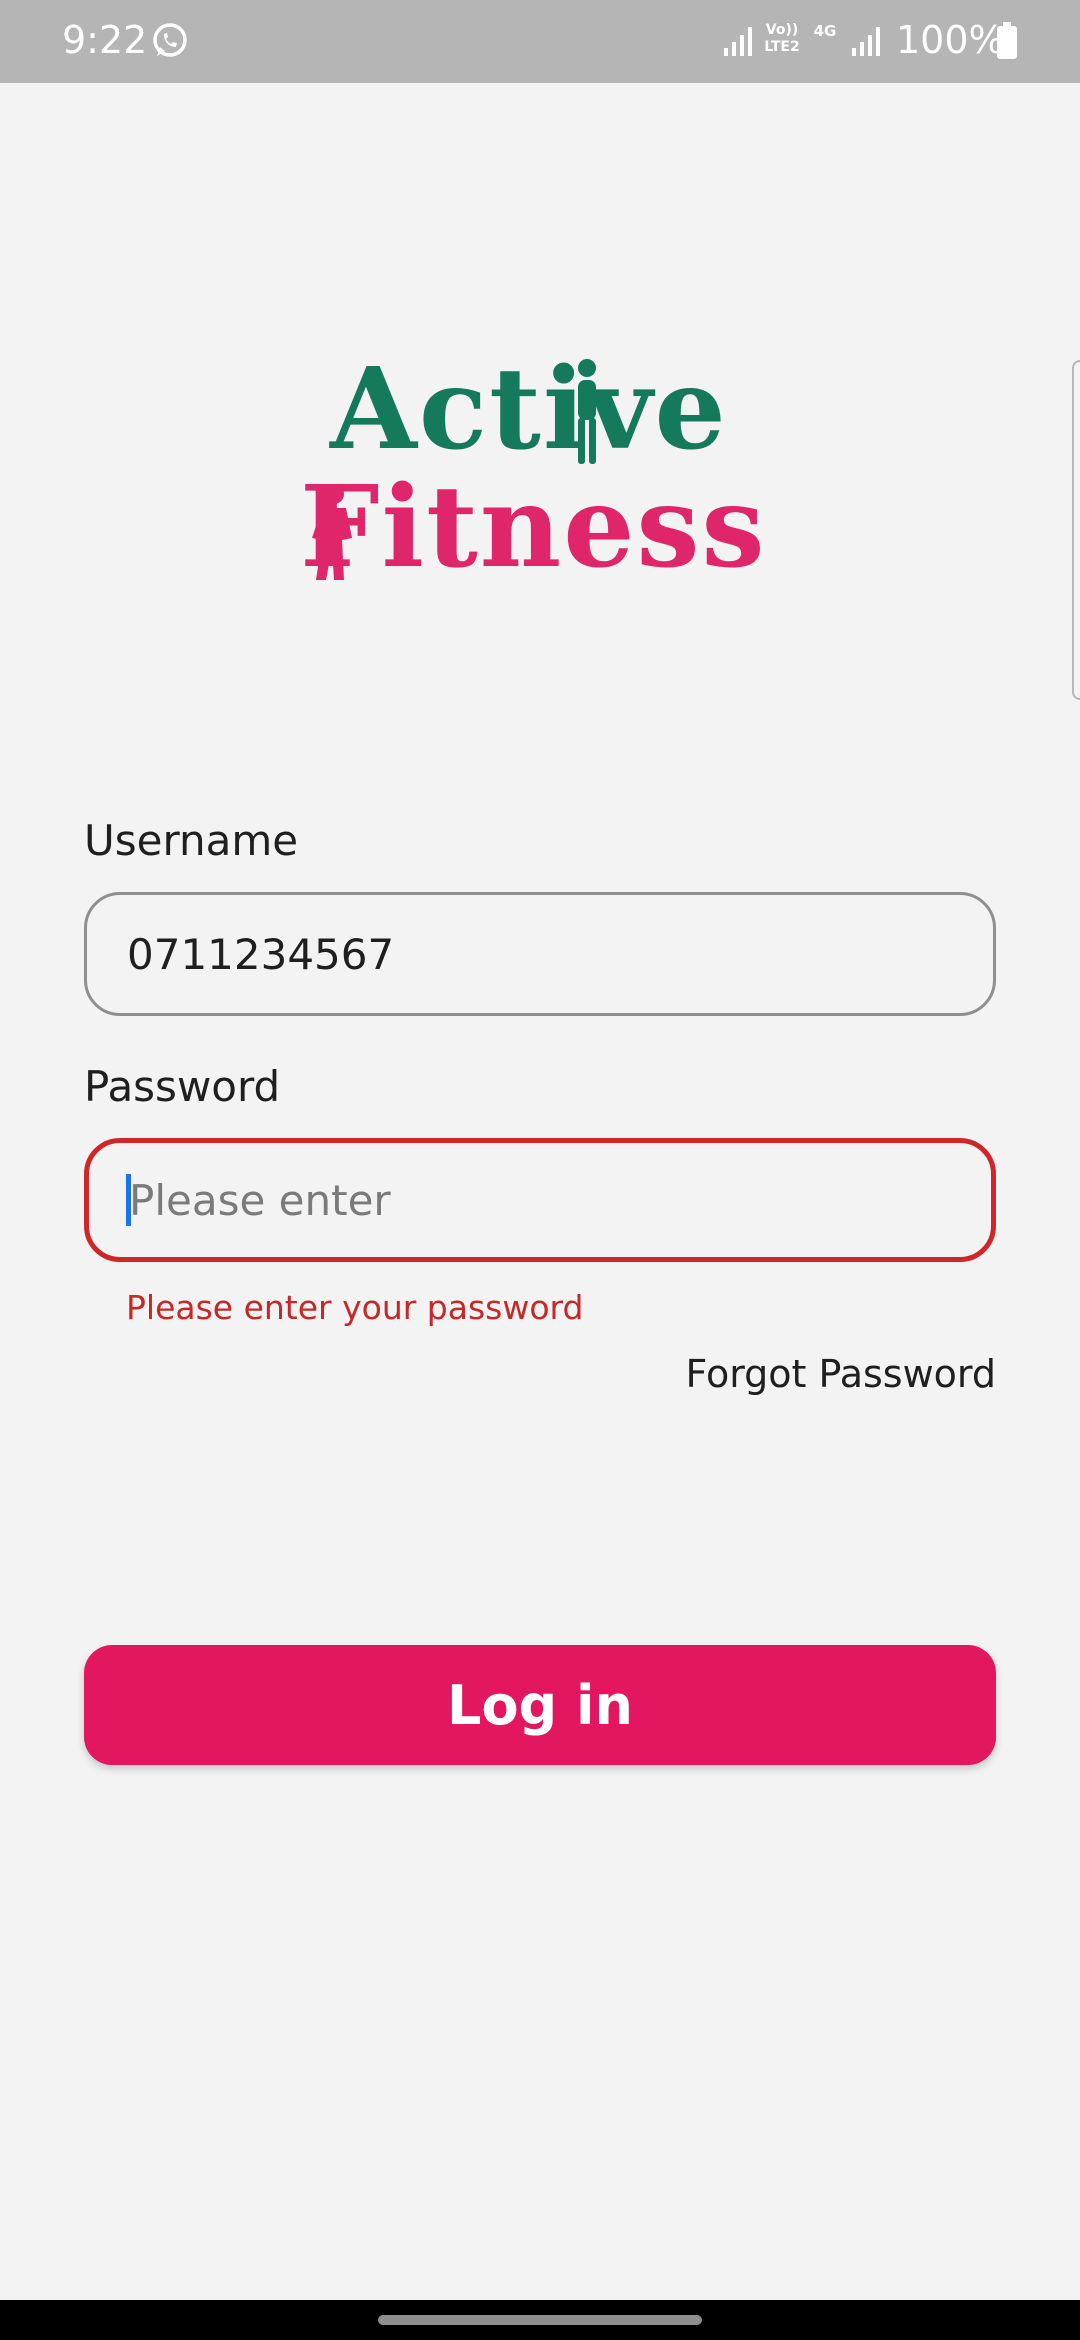  Describe the element at coordinates (587, 411) in the screenshot. I see `runner-silhouette-icon` at that location.